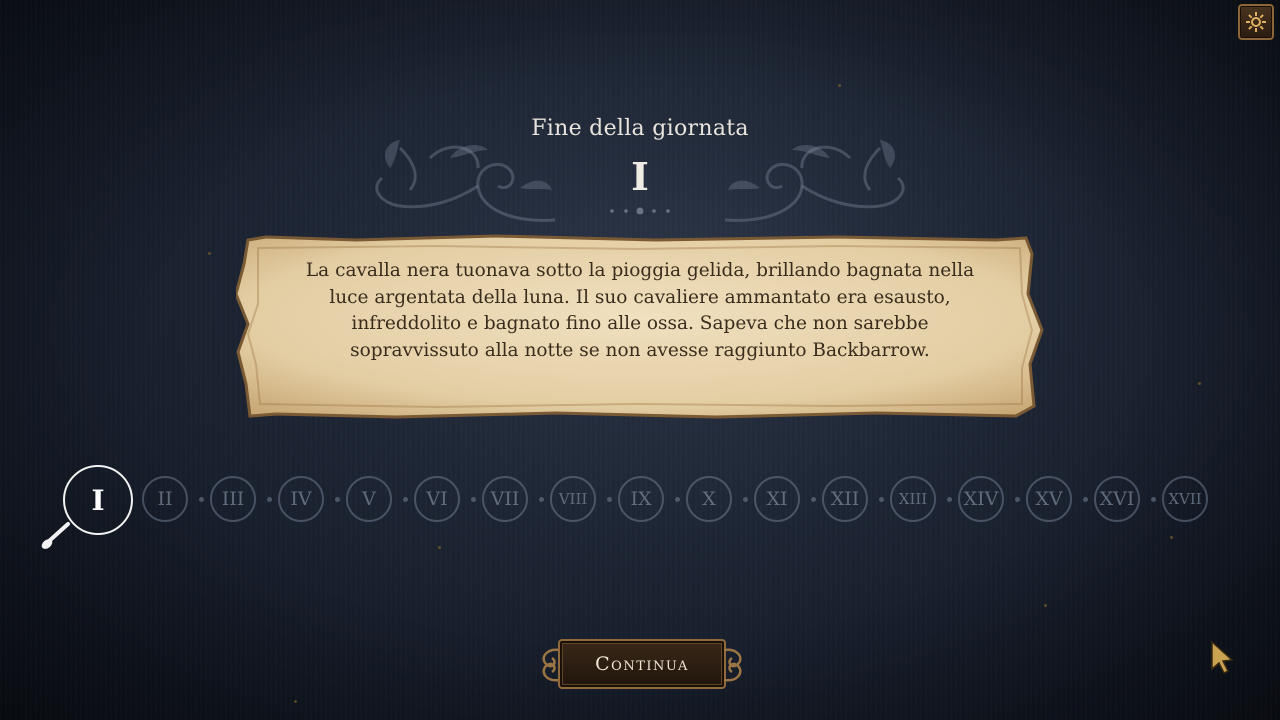 Image resolution: width=1280 pixels, height=720 pixels. Describe the element at coordinates (732, 665) in the screenshot. I see `continue-right-ornament` at that location.